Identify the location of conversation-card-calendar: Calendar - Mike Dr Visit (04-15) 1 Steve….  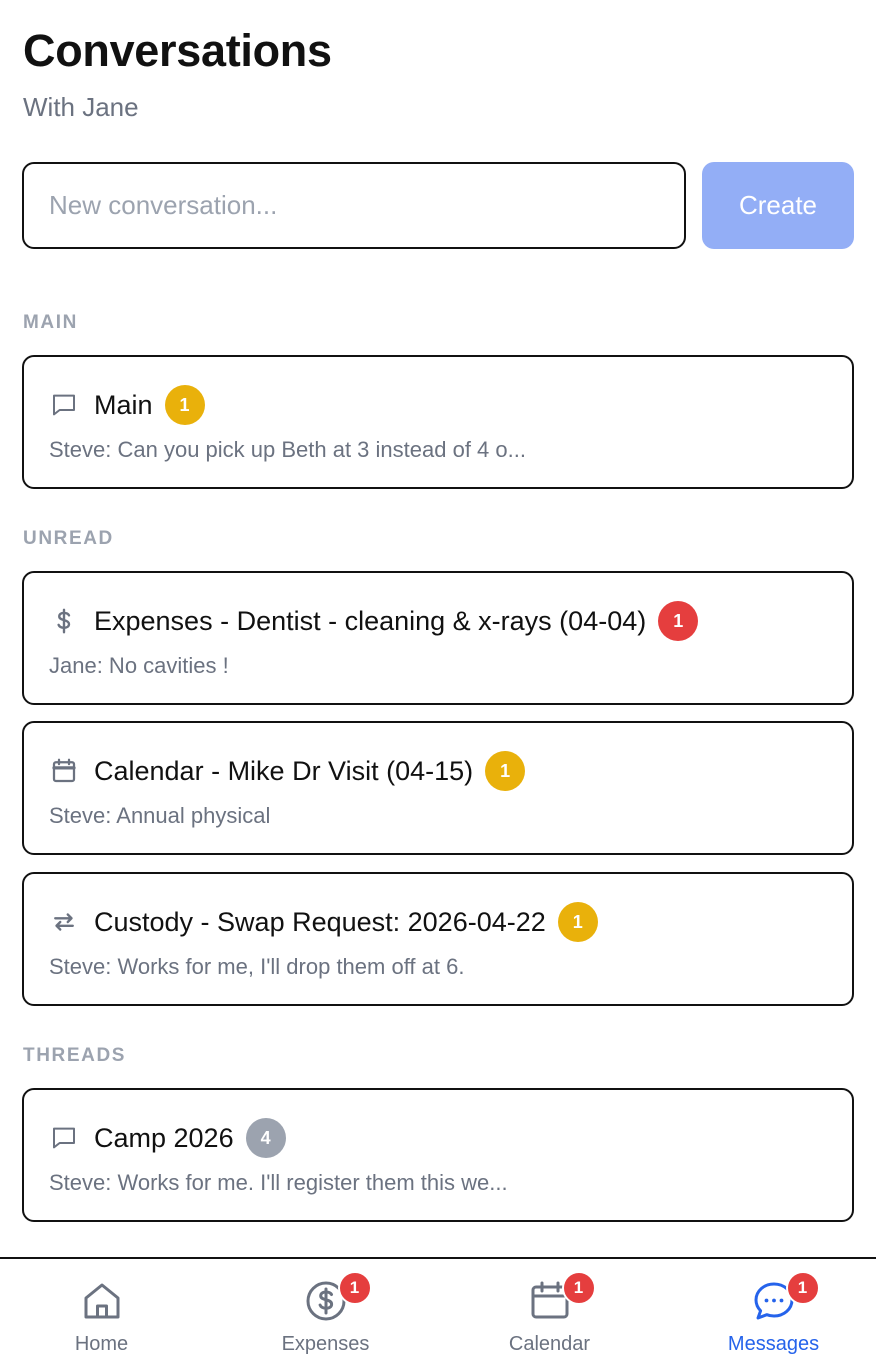
(438, 788).